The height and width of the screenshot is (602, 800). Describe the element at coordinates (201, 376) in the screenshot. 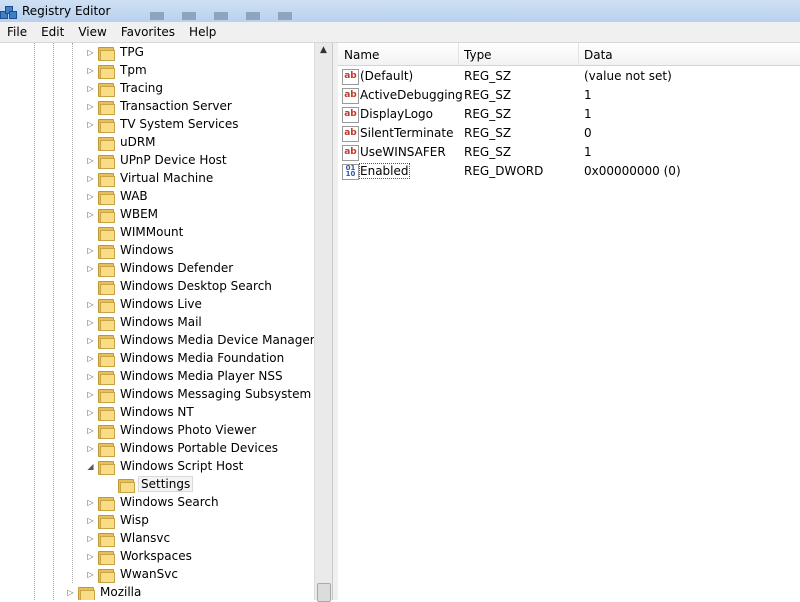

I see `tree-item-label: Windows Media Player NSS` at that location.